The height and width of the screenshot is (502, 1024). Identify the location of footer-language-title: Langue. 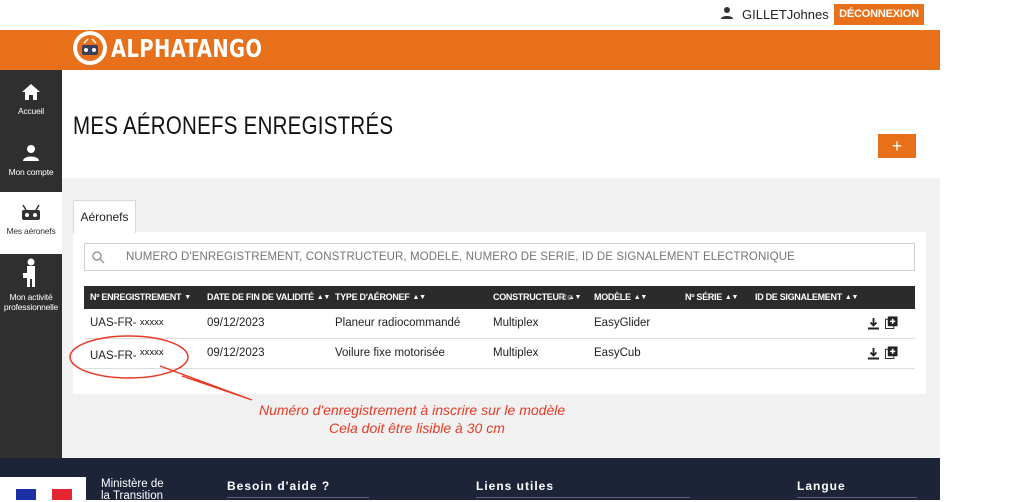
(821, 486).